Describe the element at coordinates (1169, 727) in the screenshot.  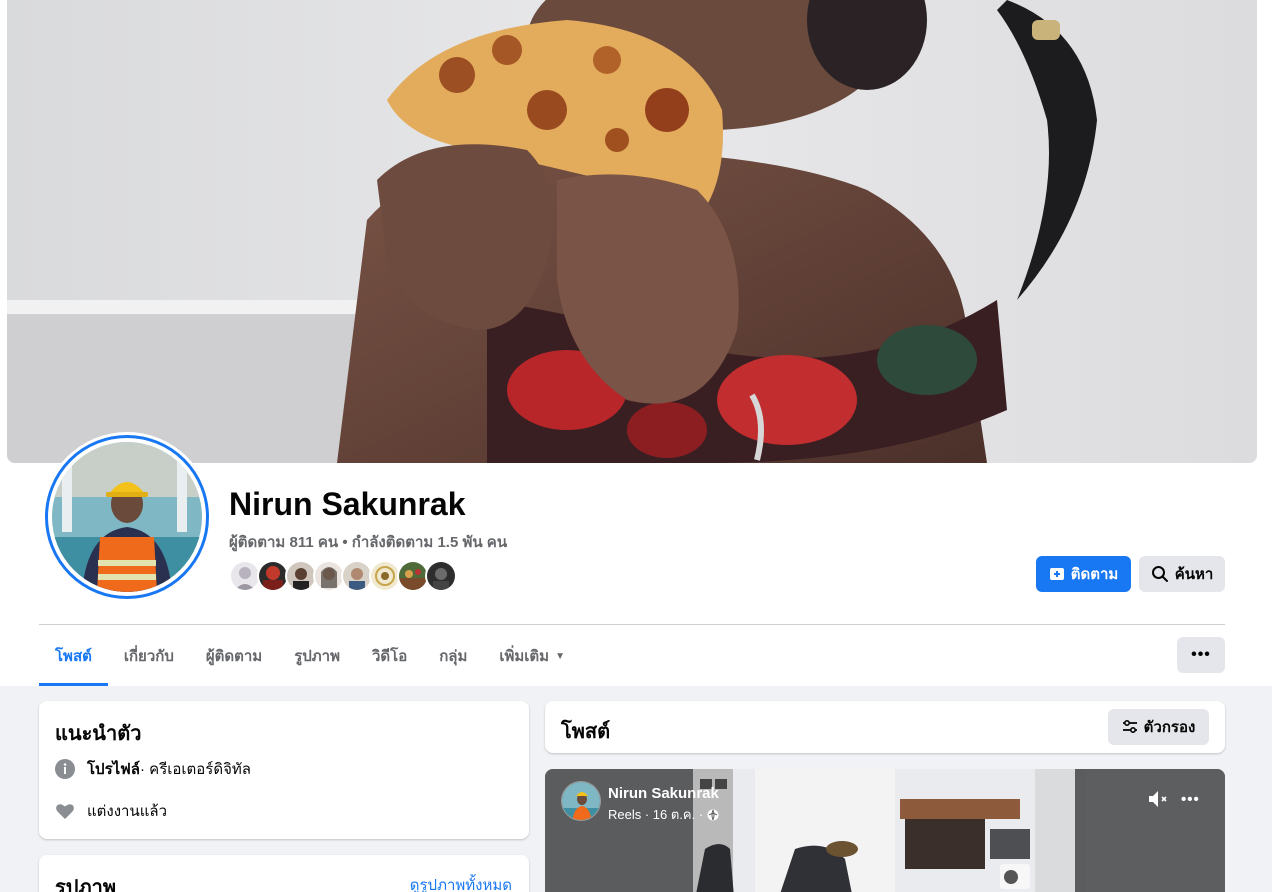
I see `filter-label: ตัวกรอง` at that location.